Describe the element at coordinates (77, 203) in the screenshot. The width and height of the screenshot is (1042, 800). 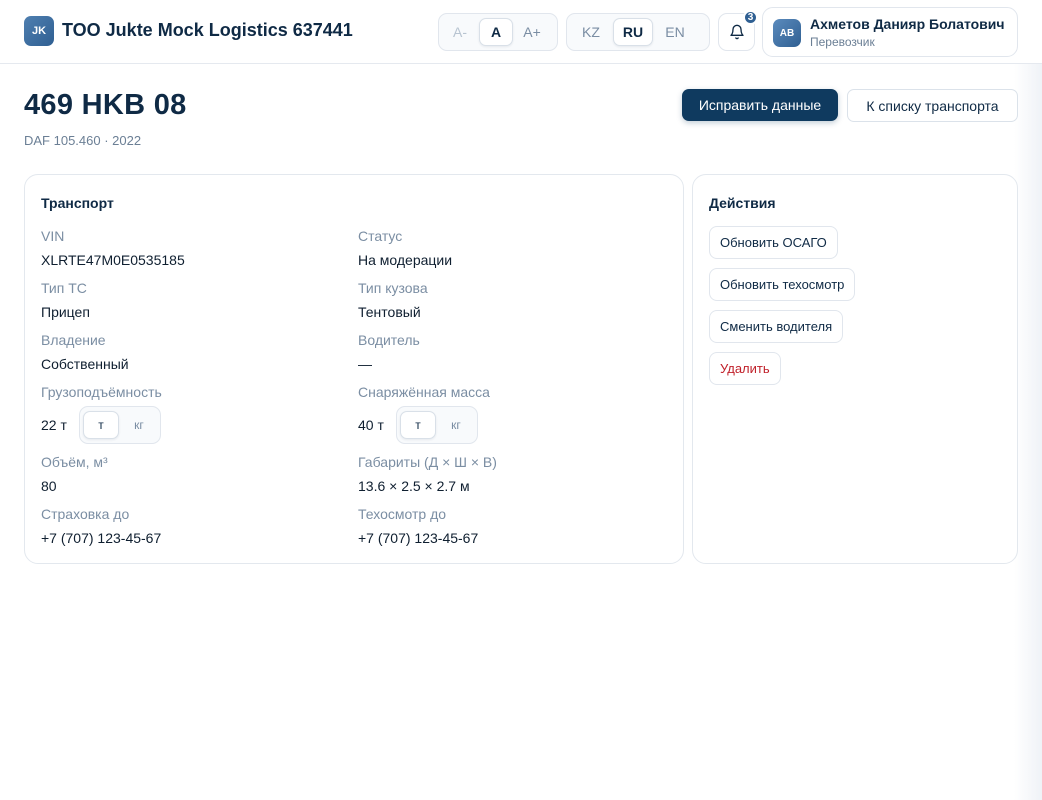
I see `transport-card-title: Транспорт` at that location.